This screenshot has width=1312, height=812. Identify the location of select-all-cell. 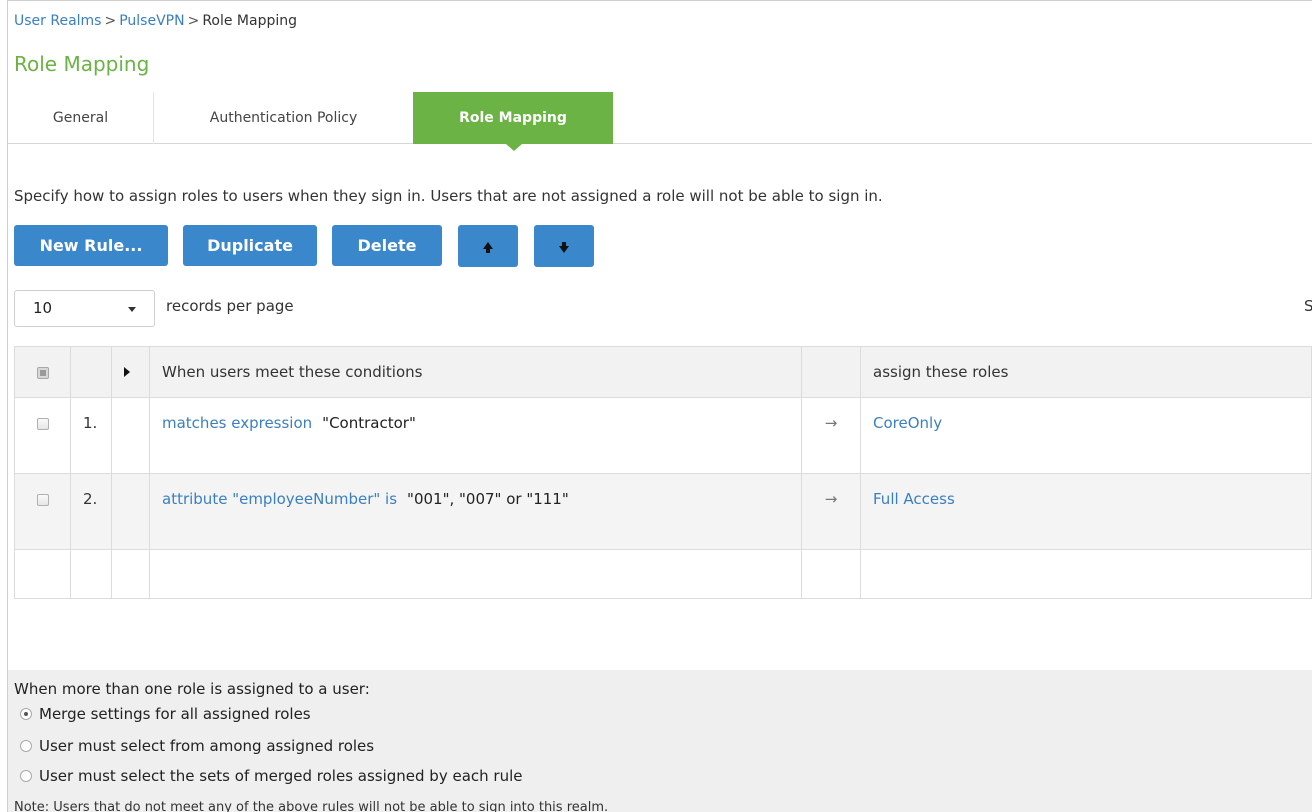
(42, 372).